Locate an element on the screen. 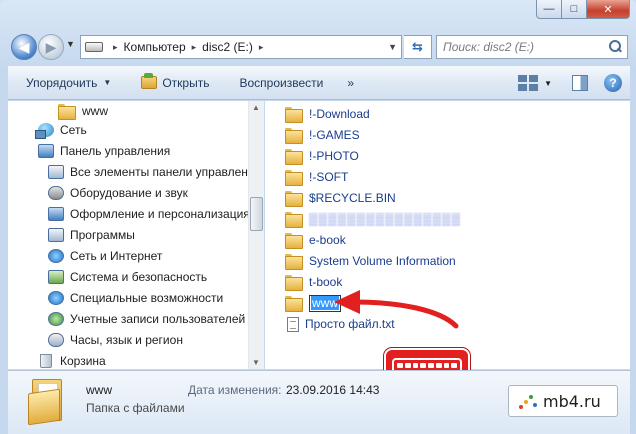 The height and width of the screenshot is (434, 636). watermark-logo: mb4.ru is located at coordinates (563, 401).